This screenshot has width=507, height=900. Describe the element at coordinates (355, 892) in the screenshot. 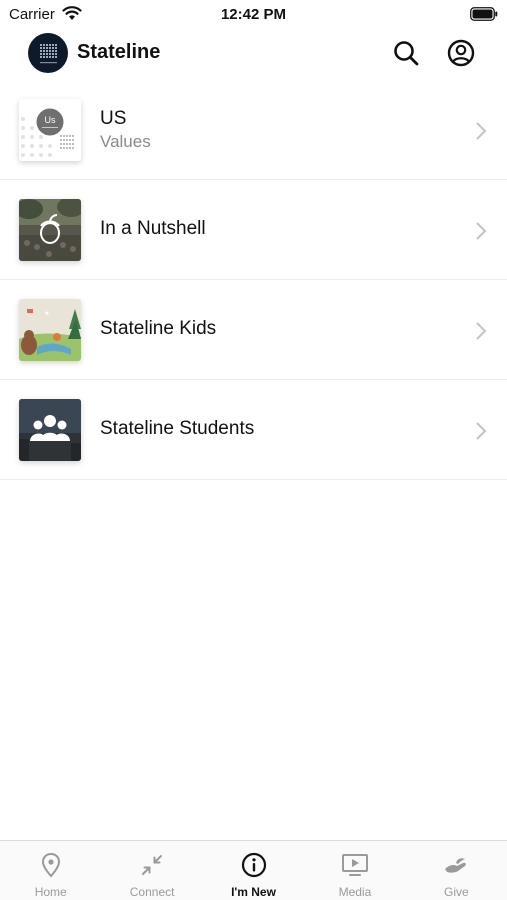

I see `tab-label: Media` at that location.